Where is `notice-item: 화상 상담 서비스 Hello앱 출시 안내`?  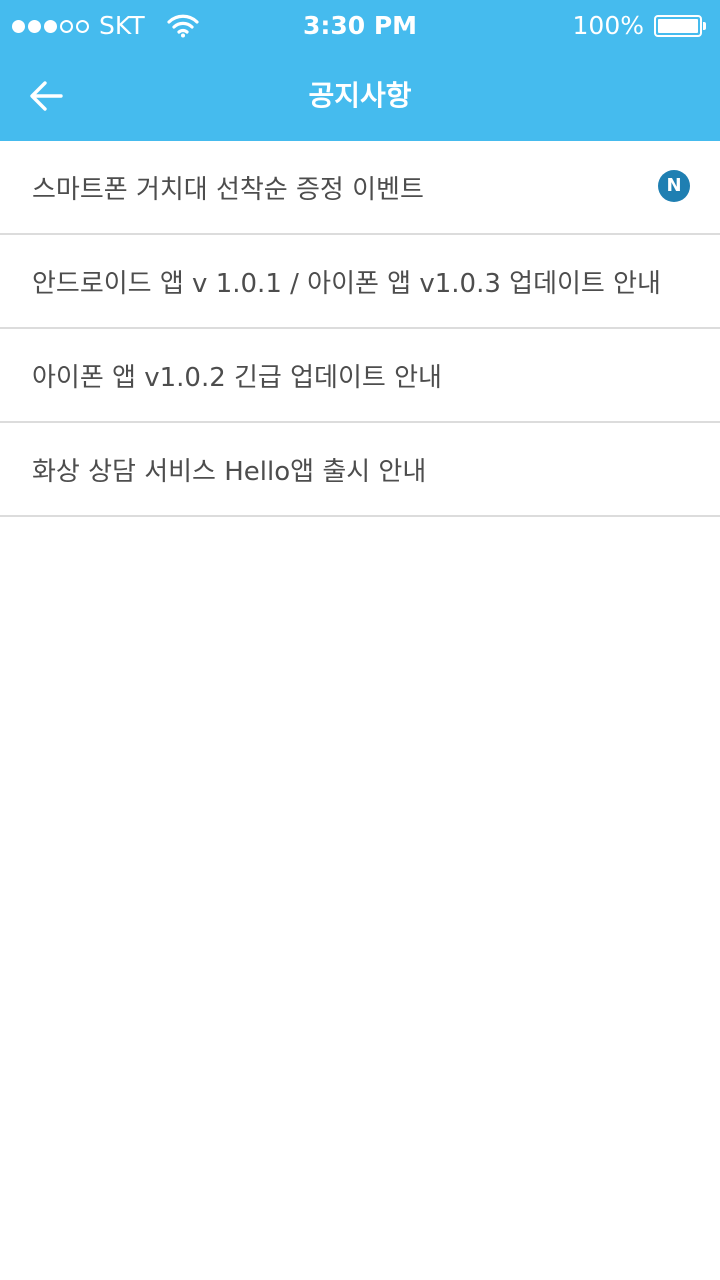
notice-item: 화상 상담 서비스 Hello앱 출시 안내 is located at coordinates (360, 470).